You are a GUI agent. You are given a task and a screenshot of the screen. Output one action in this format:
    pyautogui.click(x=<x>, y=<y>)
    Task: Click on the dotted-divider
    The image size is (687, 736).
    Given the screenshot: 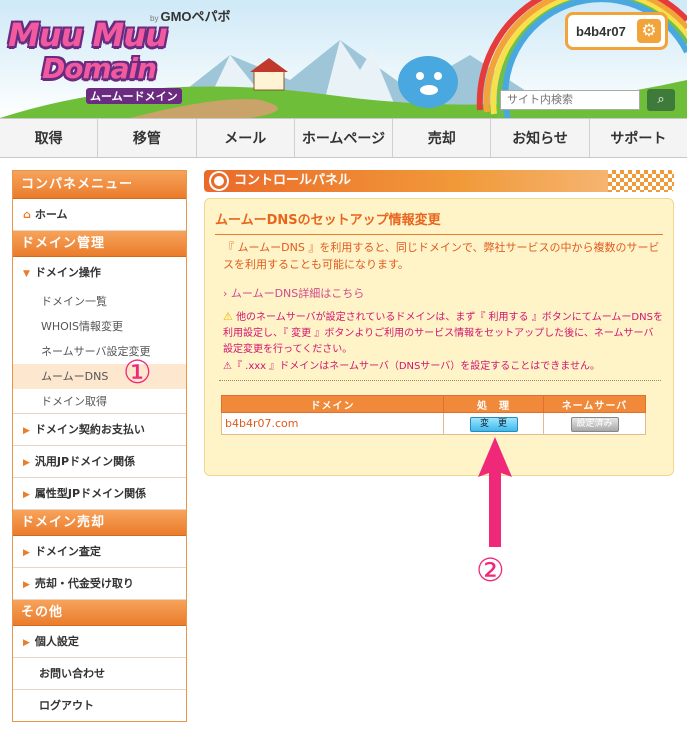 What is the action you would take?
    pyautogui.click(x=440, y=380)
    